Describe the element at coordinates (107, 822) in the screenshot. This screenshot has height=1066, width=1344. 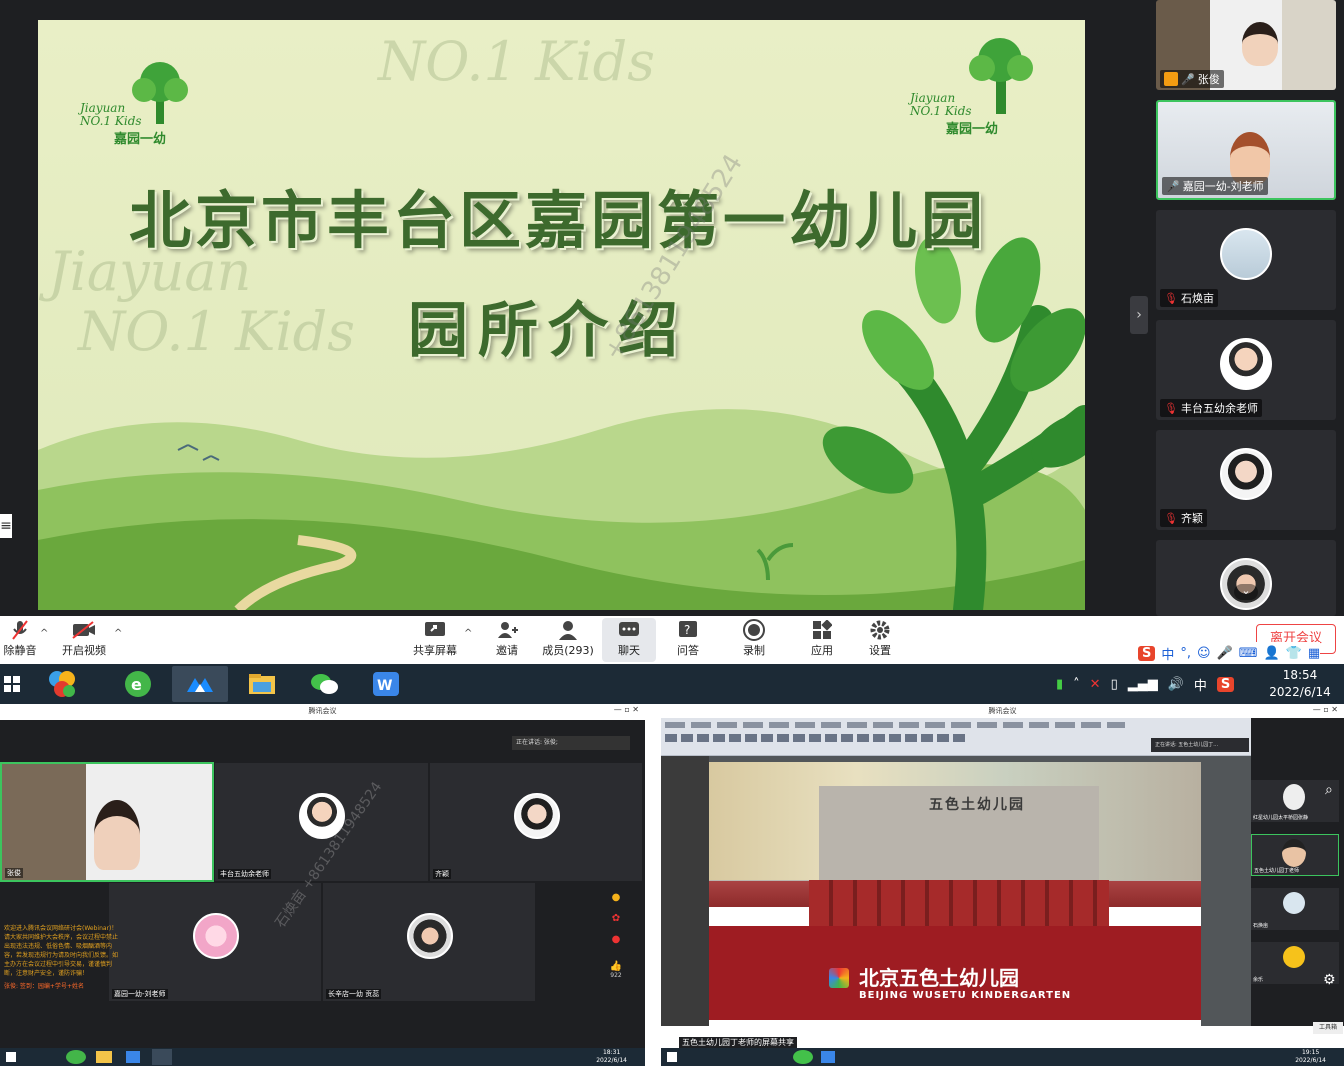
I see `video-tile: 张俊` at that location.